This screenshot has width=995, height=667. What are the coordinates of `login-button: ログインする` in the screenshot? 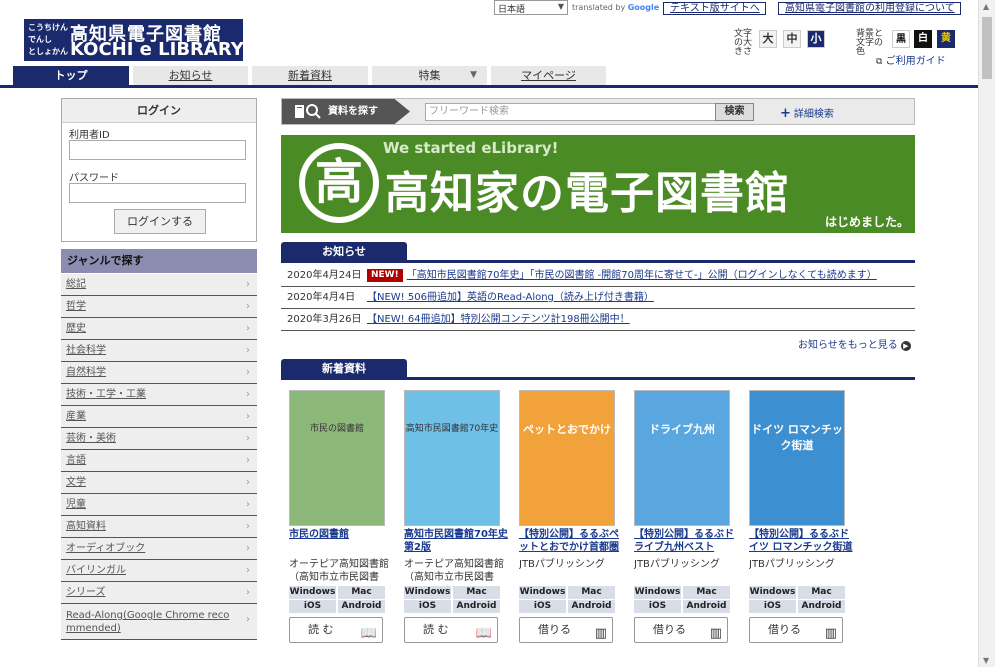 It's located at (160, 221).